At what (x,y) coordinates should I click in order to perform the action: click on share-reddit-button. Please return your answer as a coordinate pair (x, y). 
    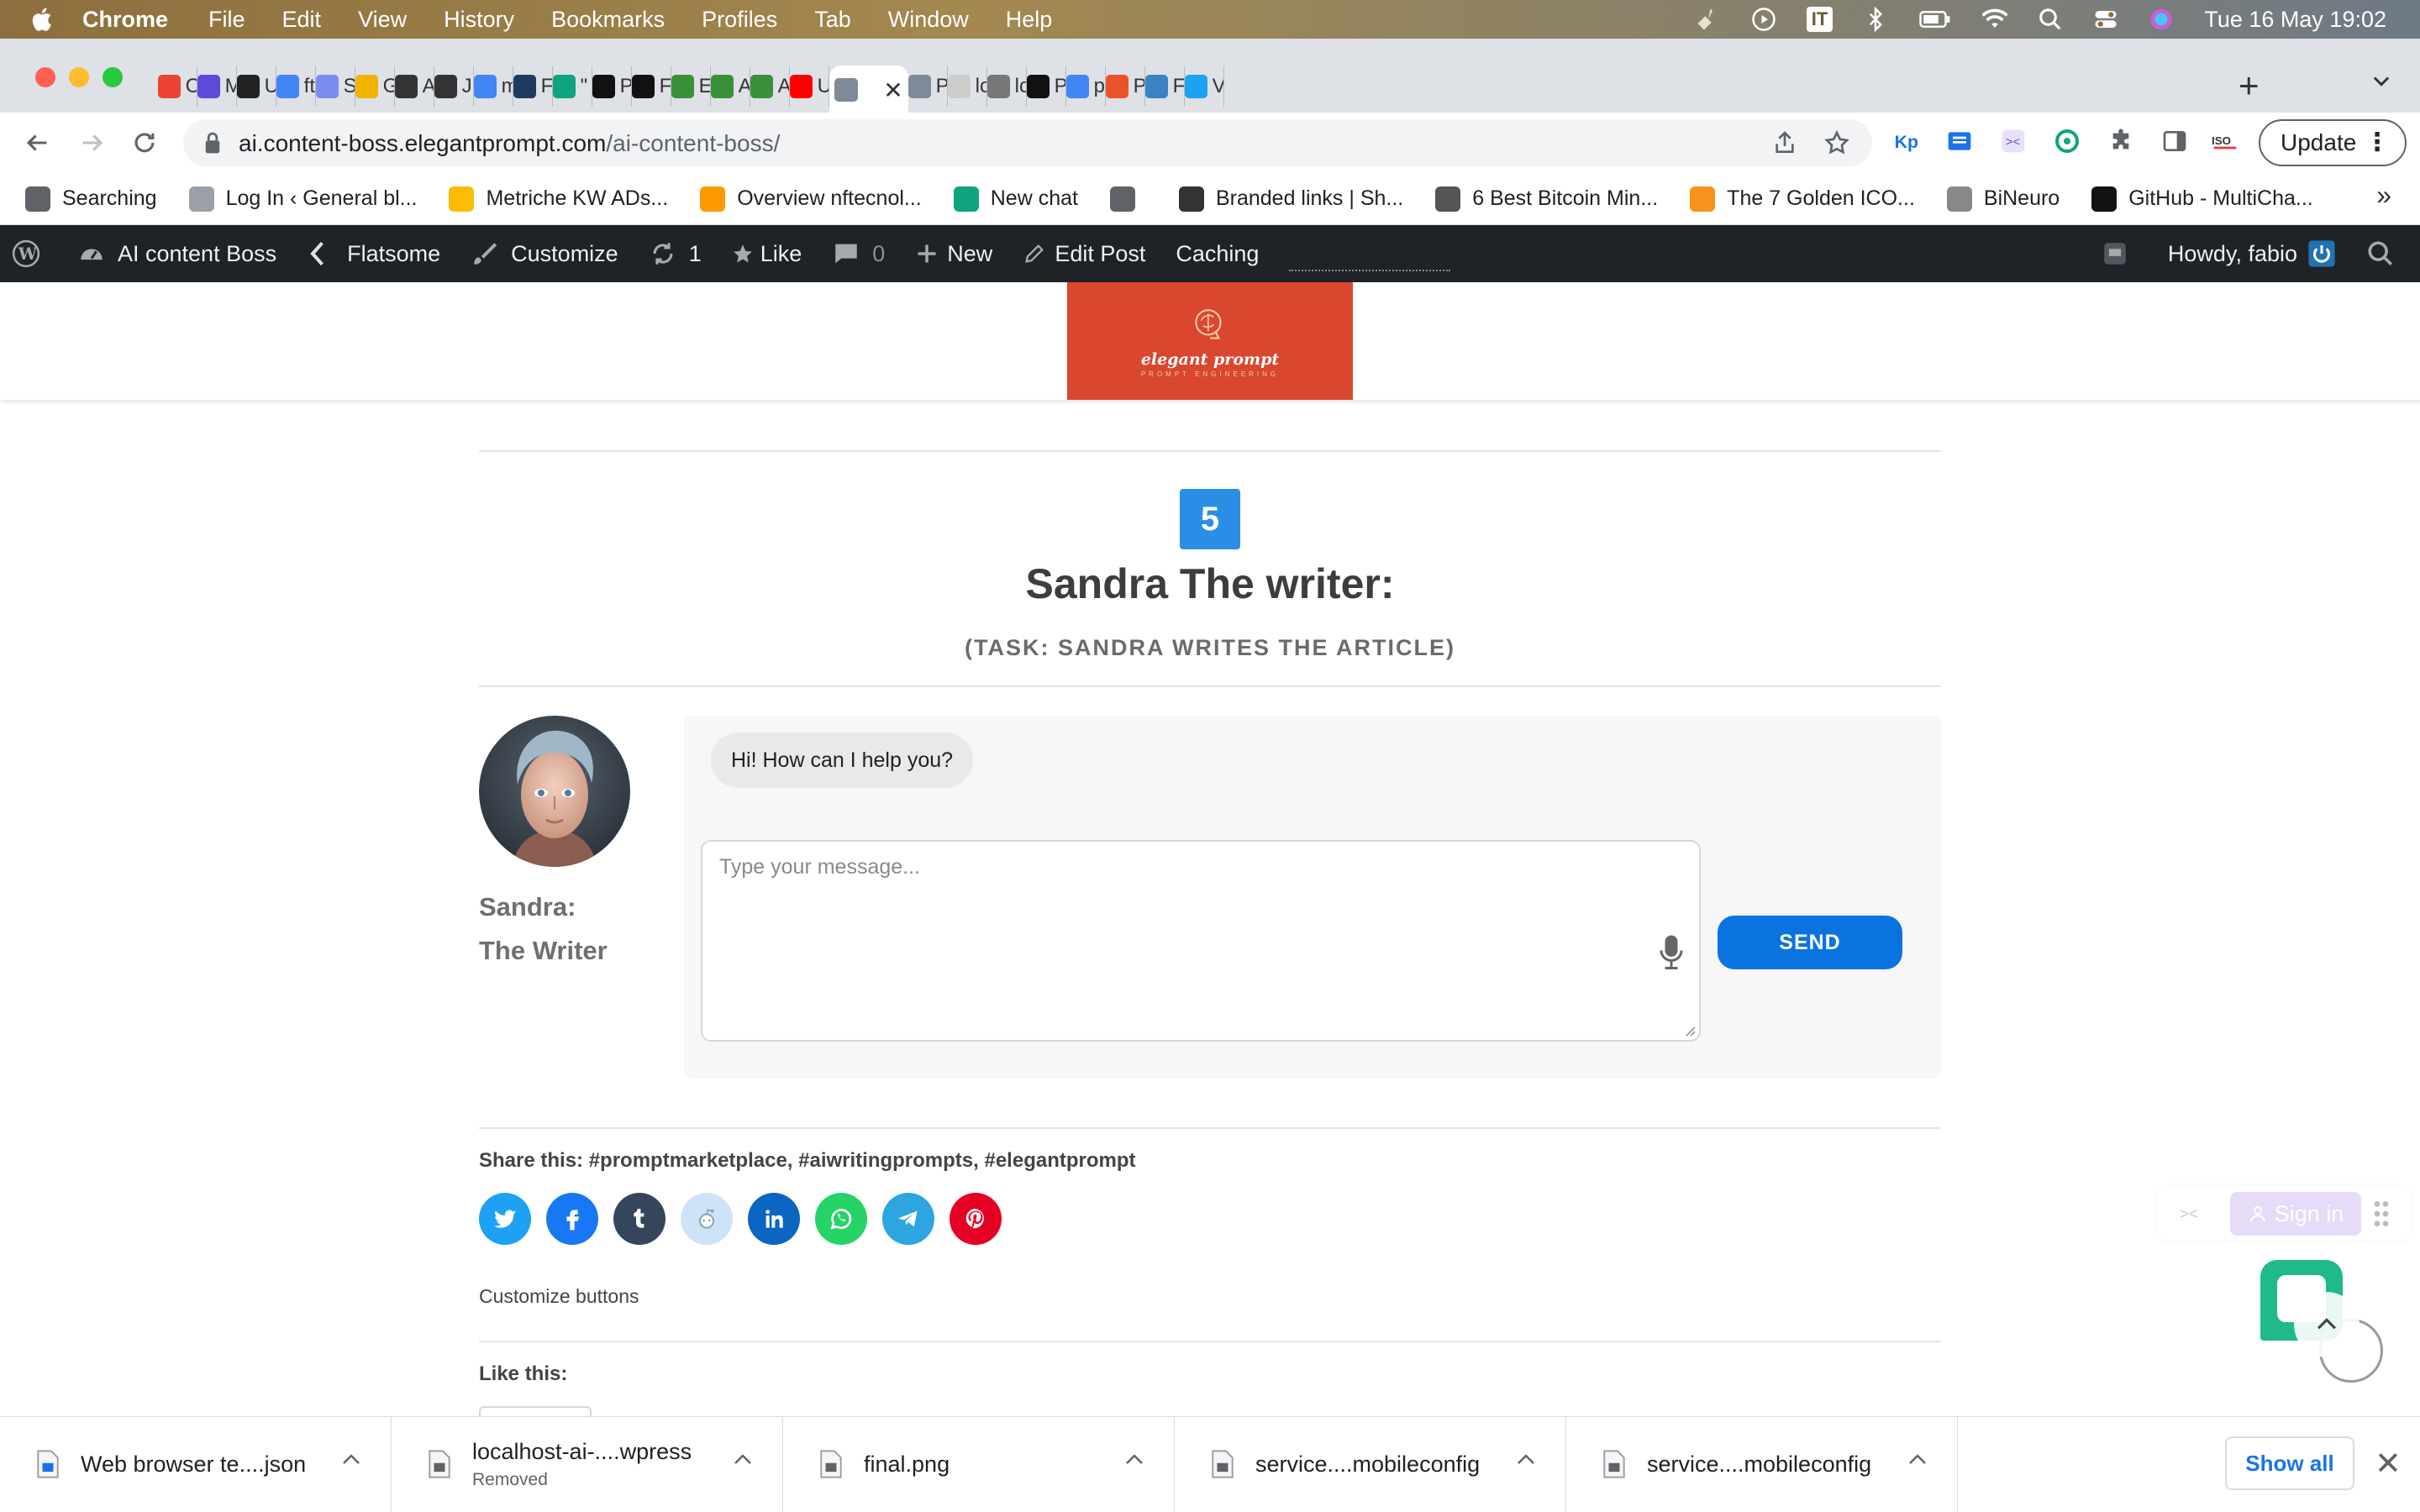
    Looking at the image, I should click on (707, 1219).